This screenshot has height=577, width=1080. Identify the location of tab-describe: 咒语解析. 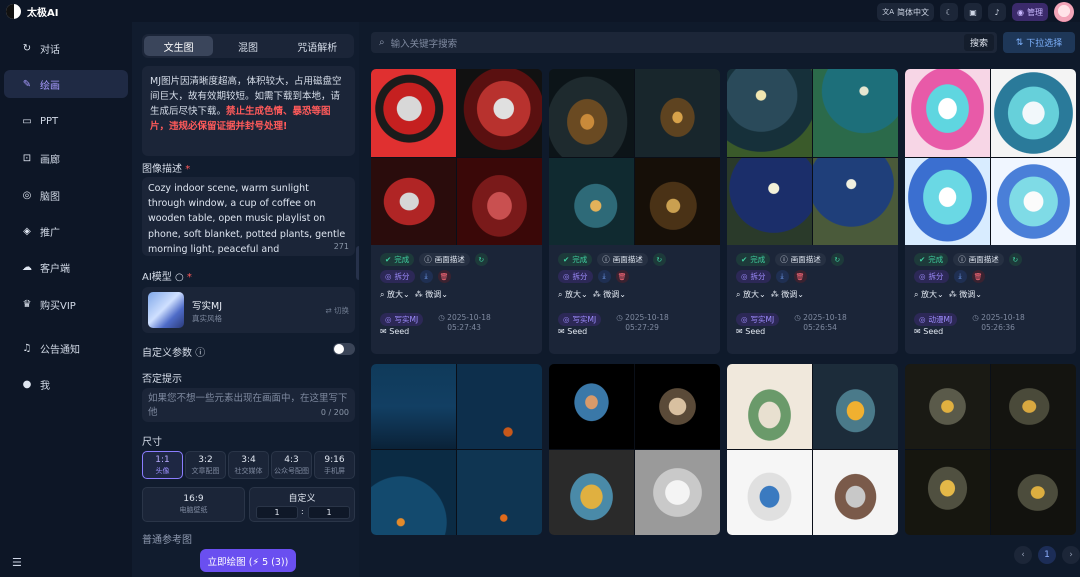
(317, 46).